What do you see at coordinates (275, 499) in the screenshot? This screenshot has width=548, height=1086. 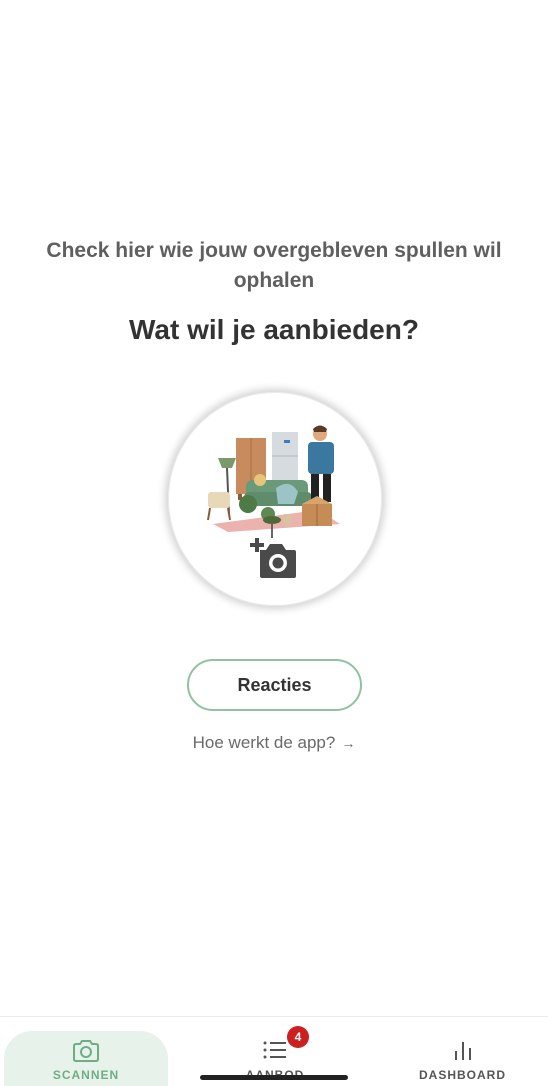 I see `scan-photo-button` at bounding box center [275, 499].